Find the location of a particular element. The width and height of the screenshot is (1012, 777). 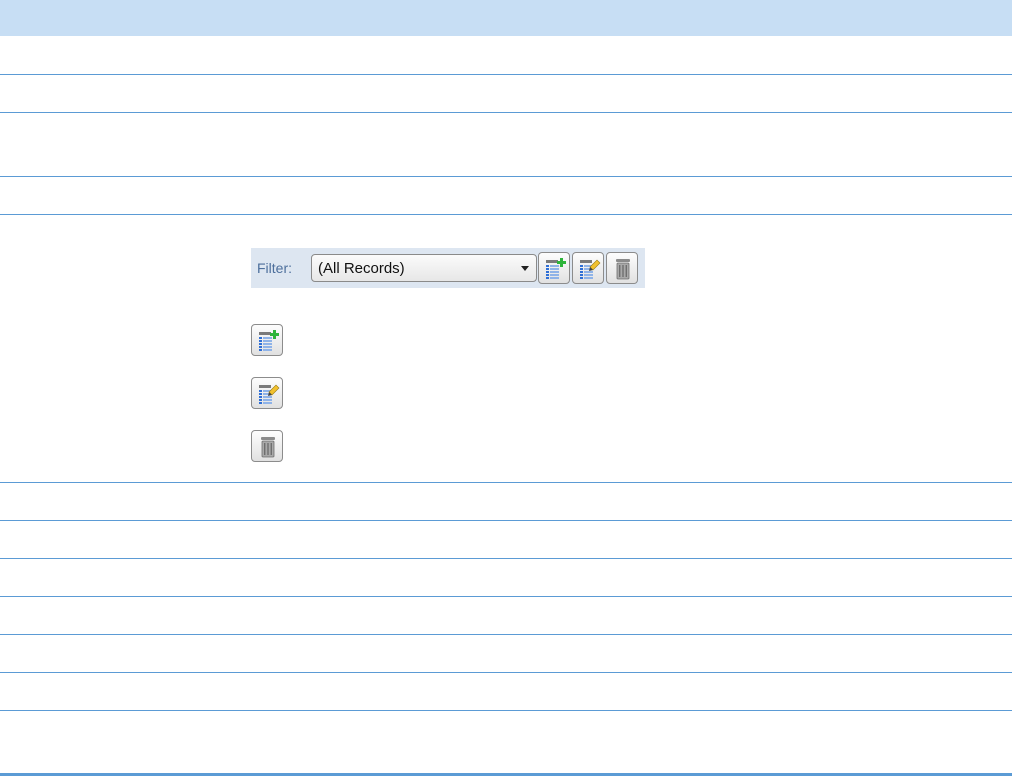

filter-selected-value: (All Records) is located at coordinates (361, 268).